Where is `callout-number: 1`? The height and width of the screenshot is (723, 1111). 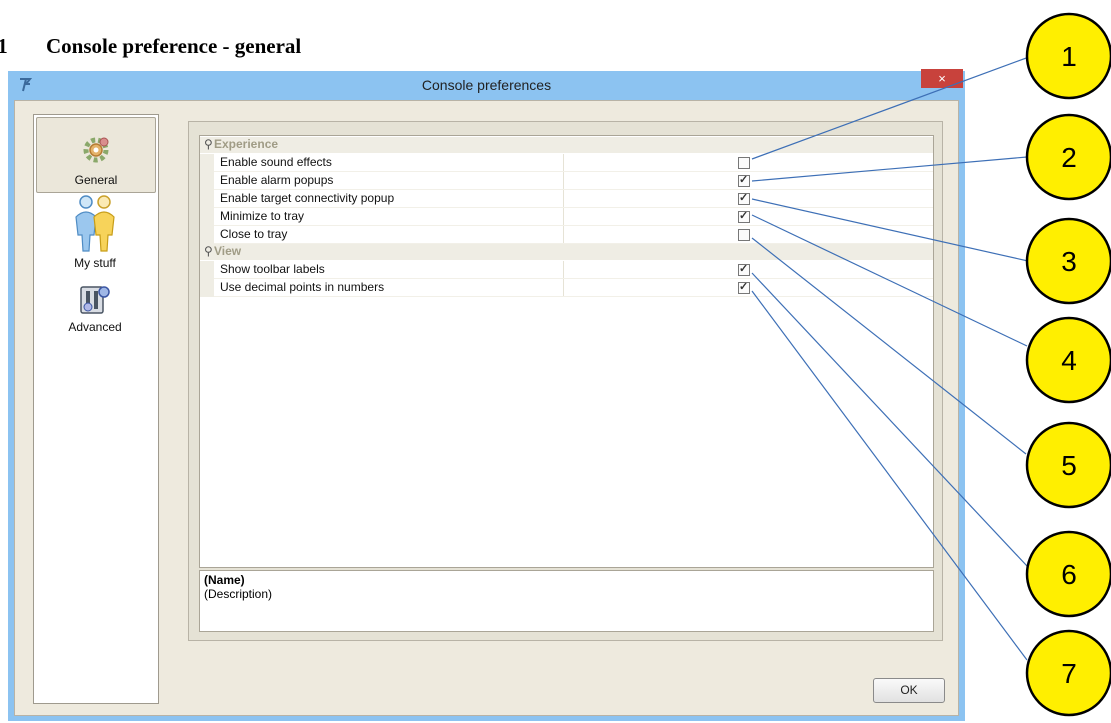 callout-number: 1 is located at coordinates (1069, 56).